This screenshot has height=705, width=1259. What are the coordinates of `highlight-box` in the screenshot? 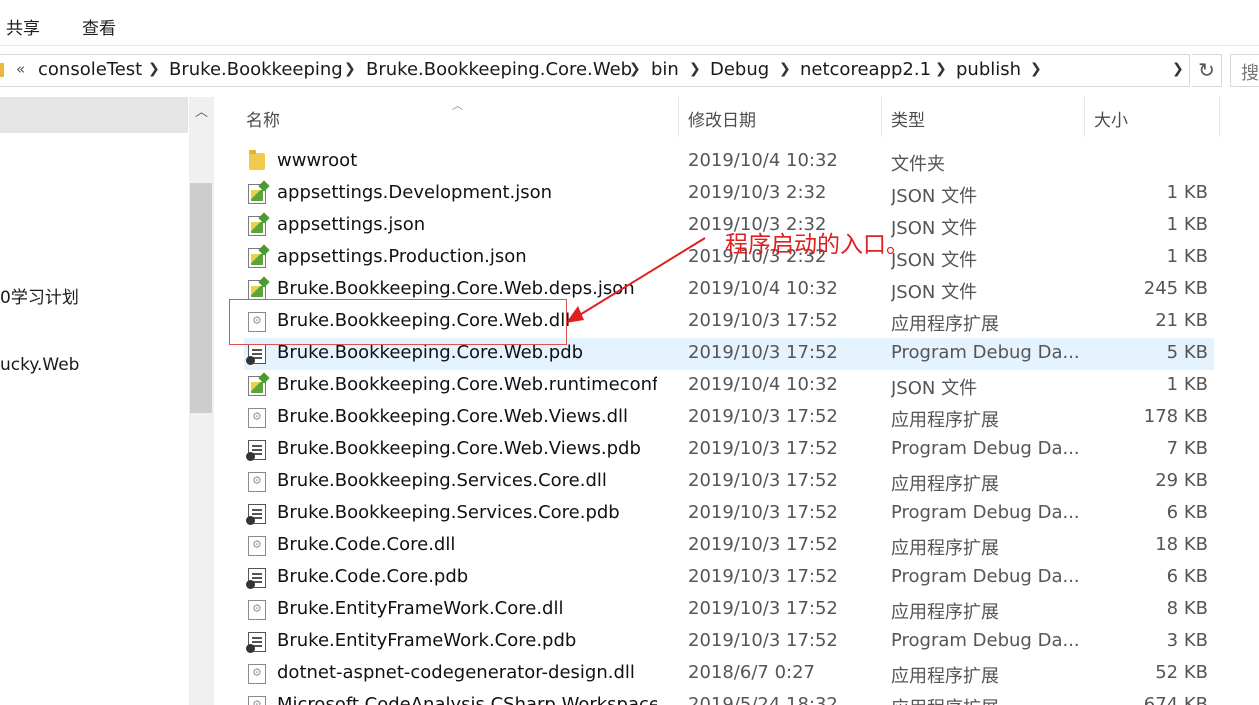 It's located at (398, 322).